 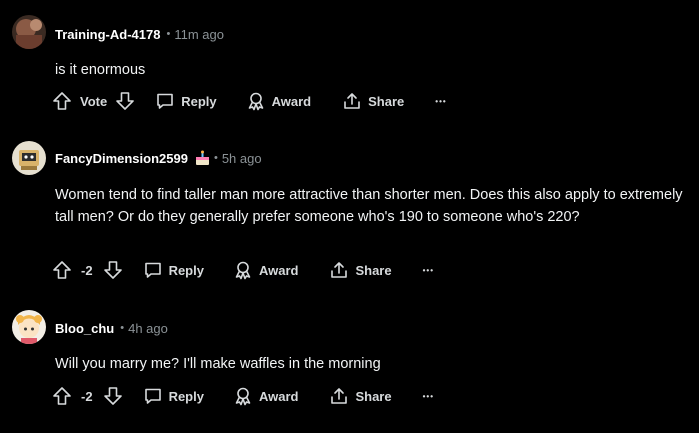 I want to click on comment-actions: Vote Reply Award Share •••, so click(x=249, y=101).